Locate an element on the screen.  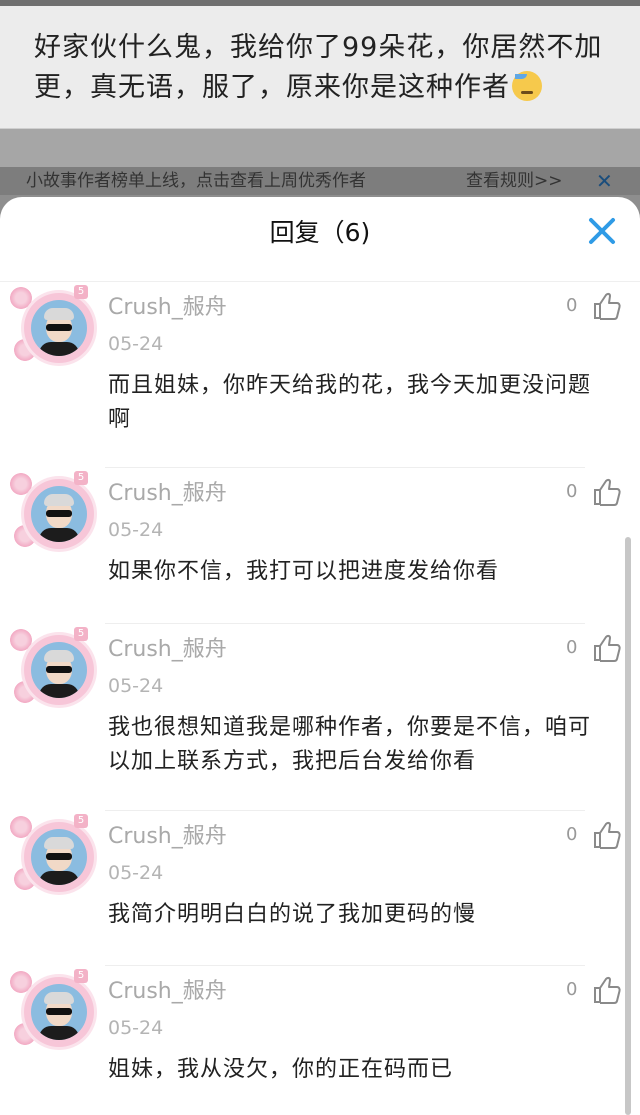
header-divider is located at coordinates (320, 281).